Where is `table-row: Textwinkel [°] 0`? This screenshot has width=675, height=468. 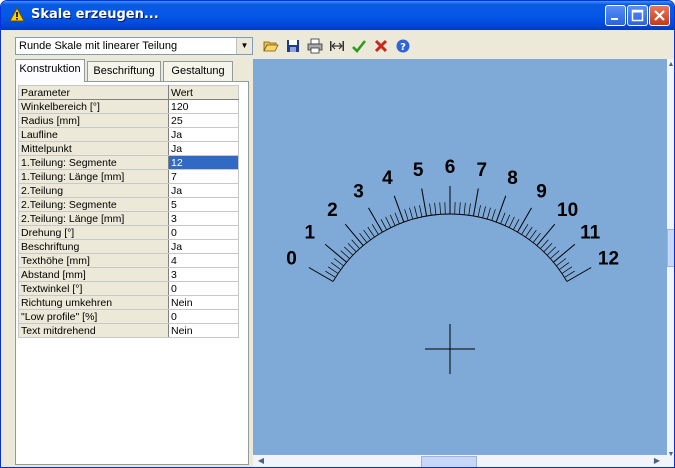
table-row: Textwinkel [°] 0 is located at coordinates (128, 288).